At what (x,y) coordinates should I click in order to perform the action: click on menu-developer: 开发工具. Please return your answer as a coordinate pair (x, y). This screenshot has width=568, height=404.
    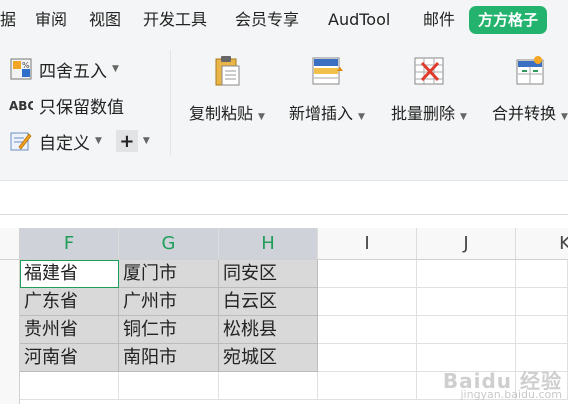
    Looking at the image, I should click on (175, 20).